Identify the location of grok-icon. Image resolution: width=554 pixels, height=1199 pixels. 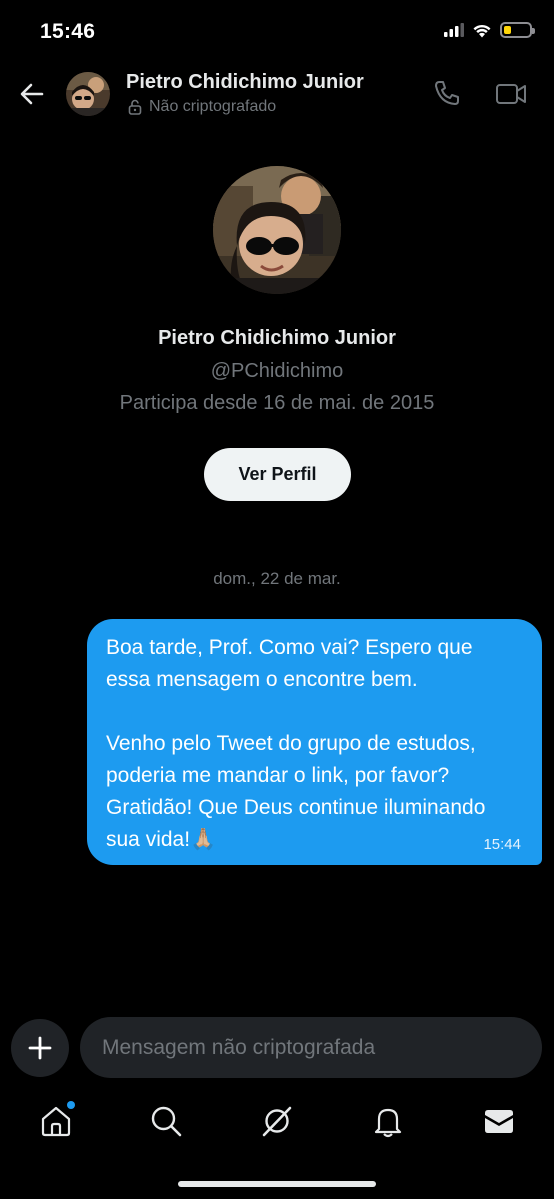
(277, 1121).